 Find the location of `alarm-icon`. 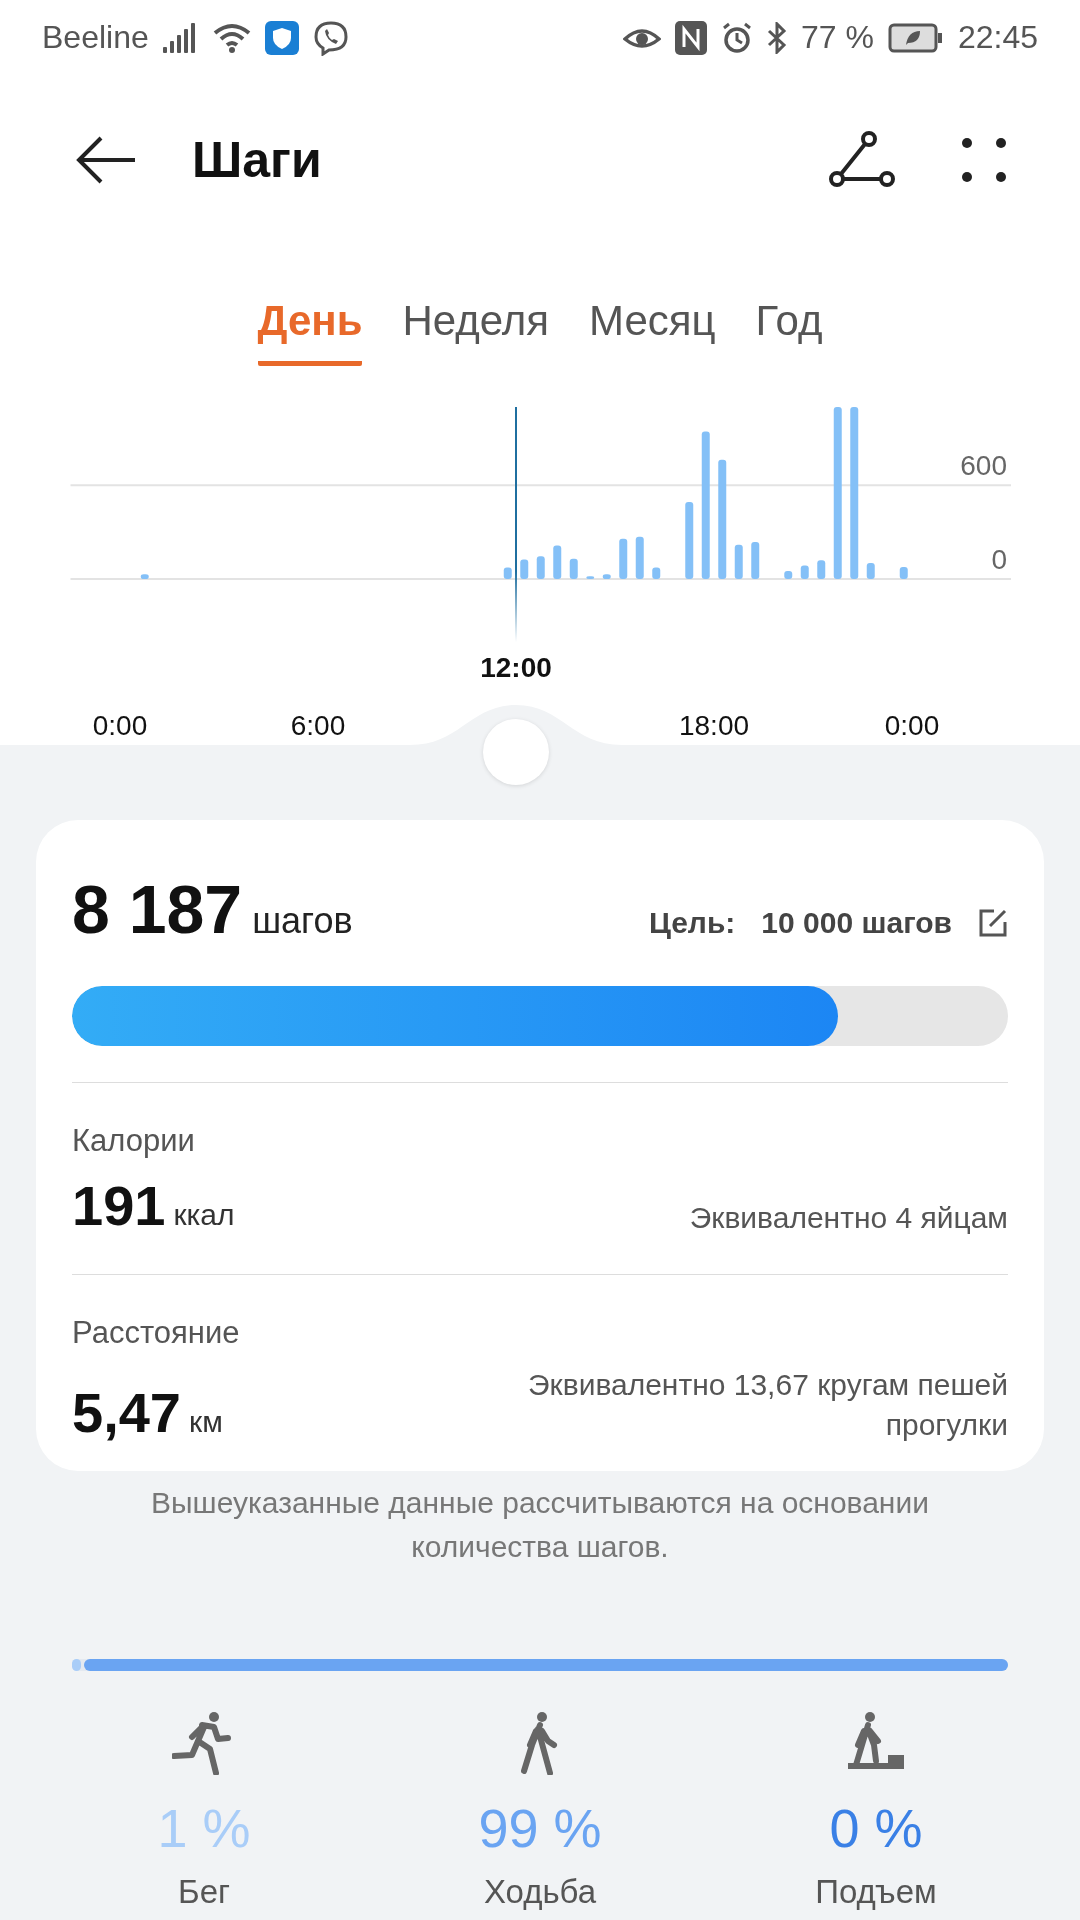

alarm-icon is located at coordinates (737, 37).